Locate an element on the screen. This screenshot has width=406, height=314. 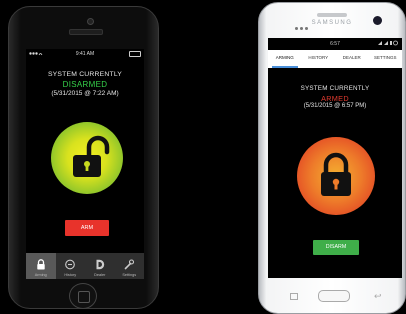
tab-settings: SETTINGS is located at coordinates (386, 59).